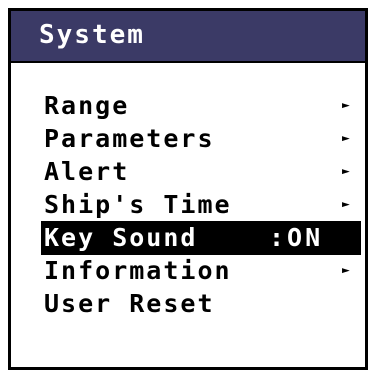  I want to click on key-sound-value: :ON, so click(296, 237).